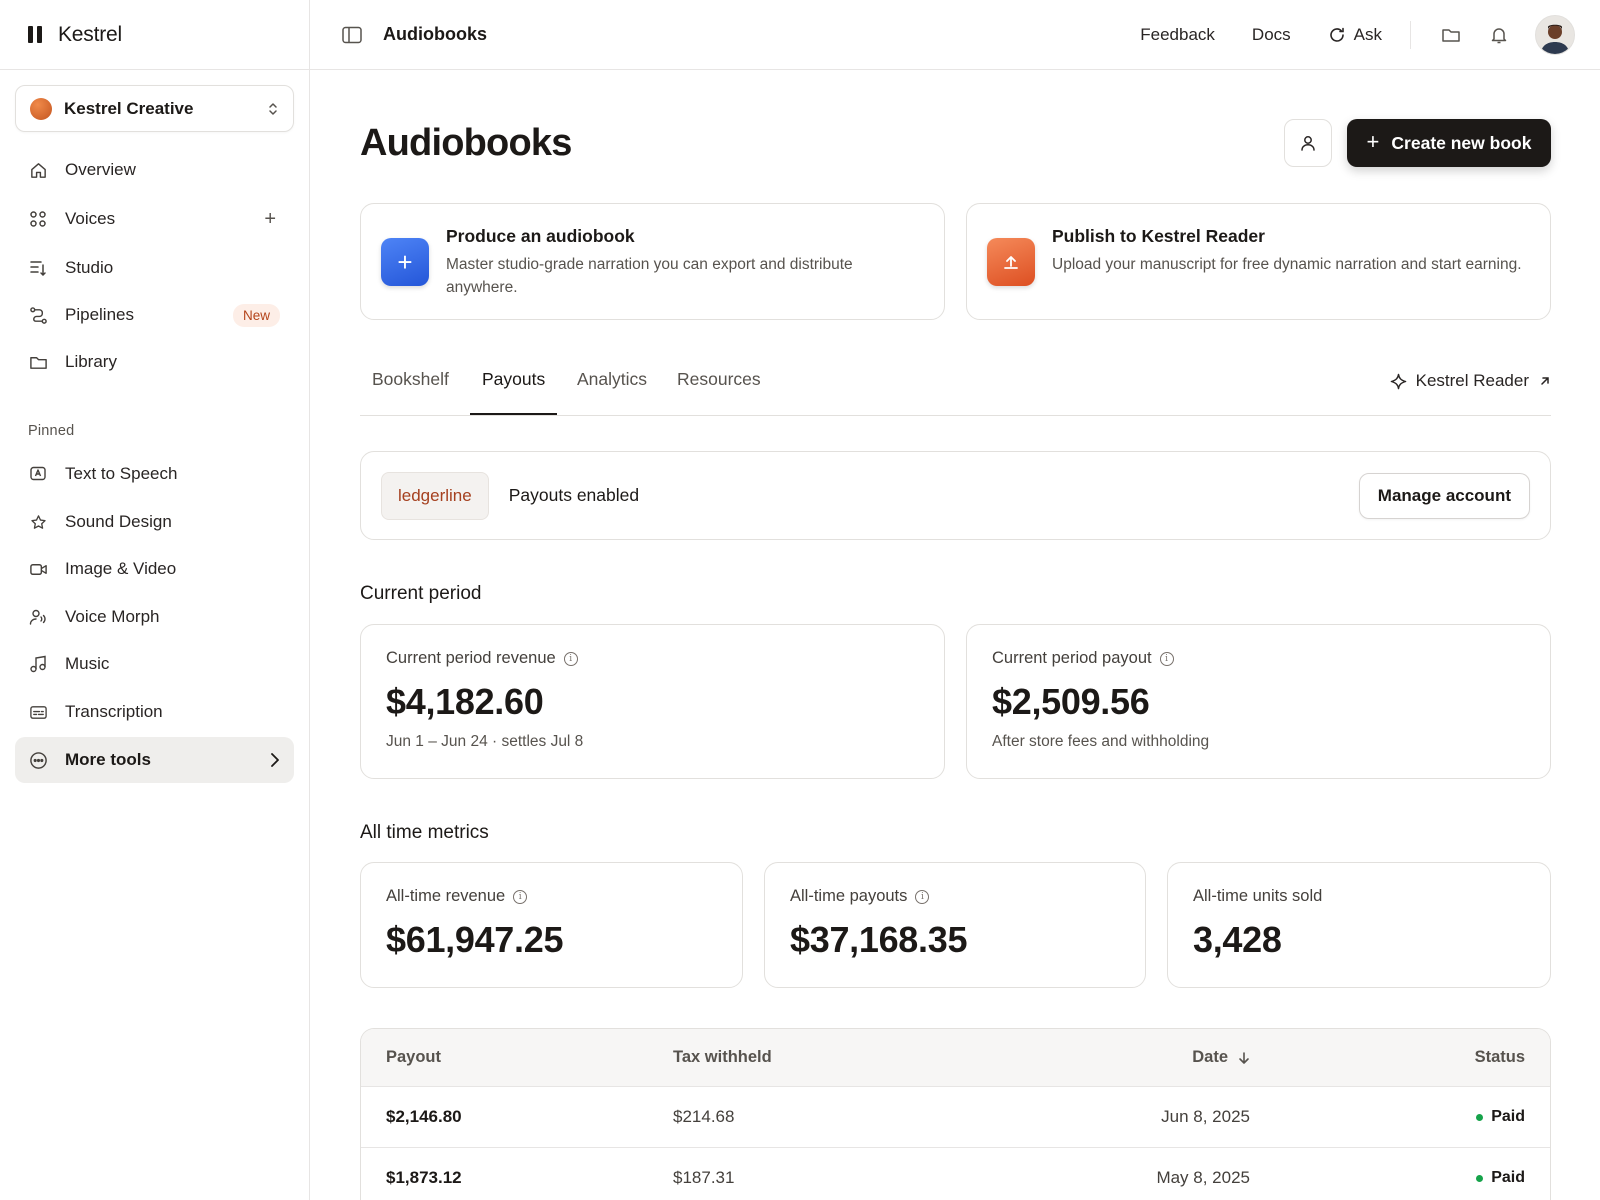 This screenshot has width=1600, height=1200. I want to click on sidebar-item-studio: Studio, so click(154, 268).